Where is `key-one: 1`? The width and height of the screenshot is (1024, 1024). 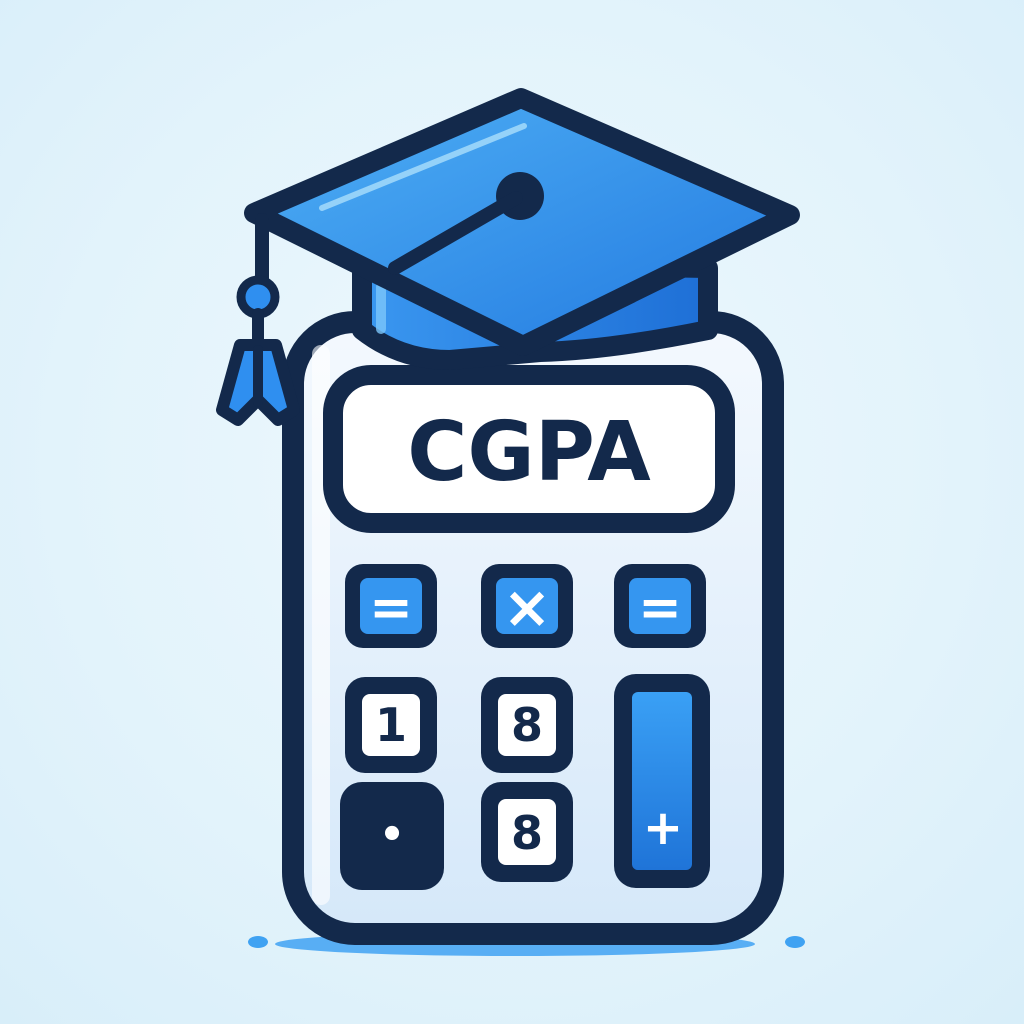 key-one: 1 is located at coordinates (391, 725).